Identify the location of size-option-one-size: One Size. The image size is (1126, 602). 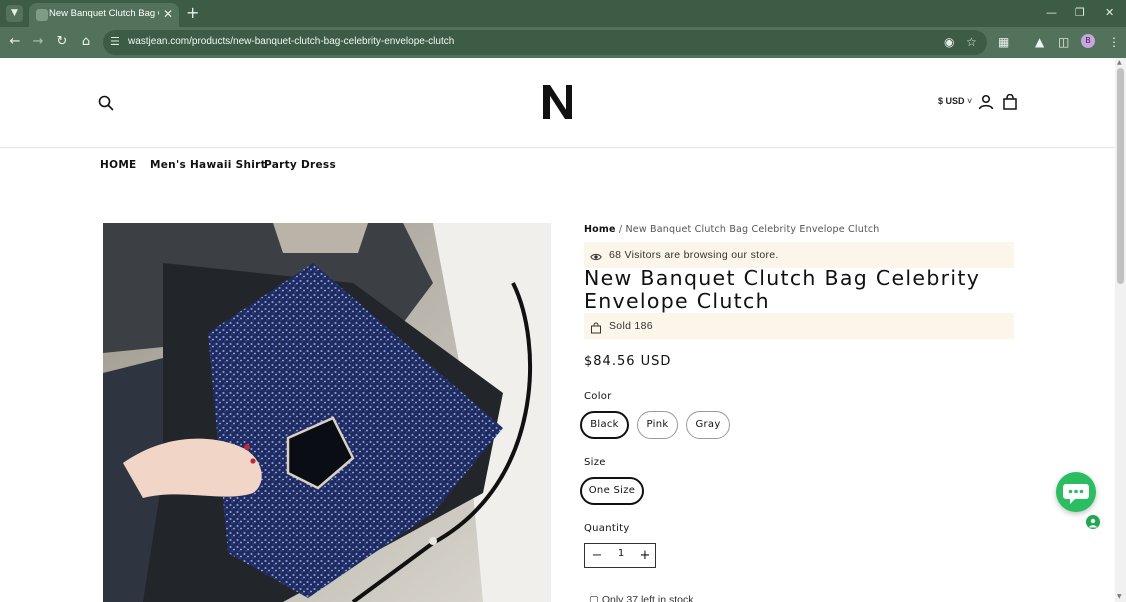
(612, 491).